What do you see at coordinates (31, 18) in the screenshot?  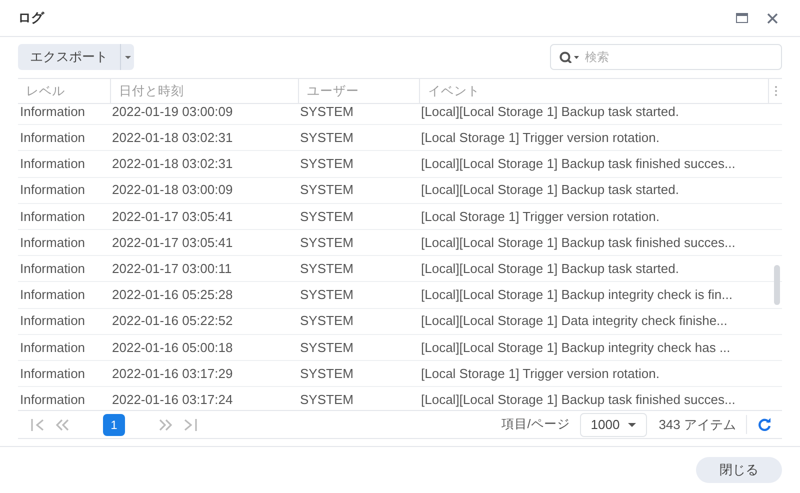 I see `window-title: ログ` at bounding box center [31, 18].